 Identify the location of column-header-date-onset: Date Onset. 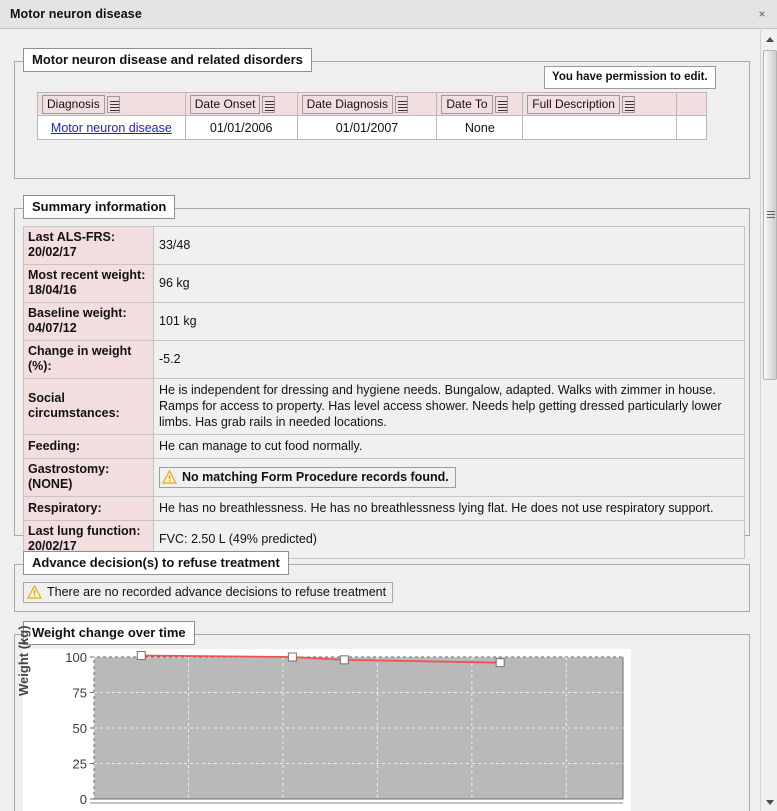
(241, 104).